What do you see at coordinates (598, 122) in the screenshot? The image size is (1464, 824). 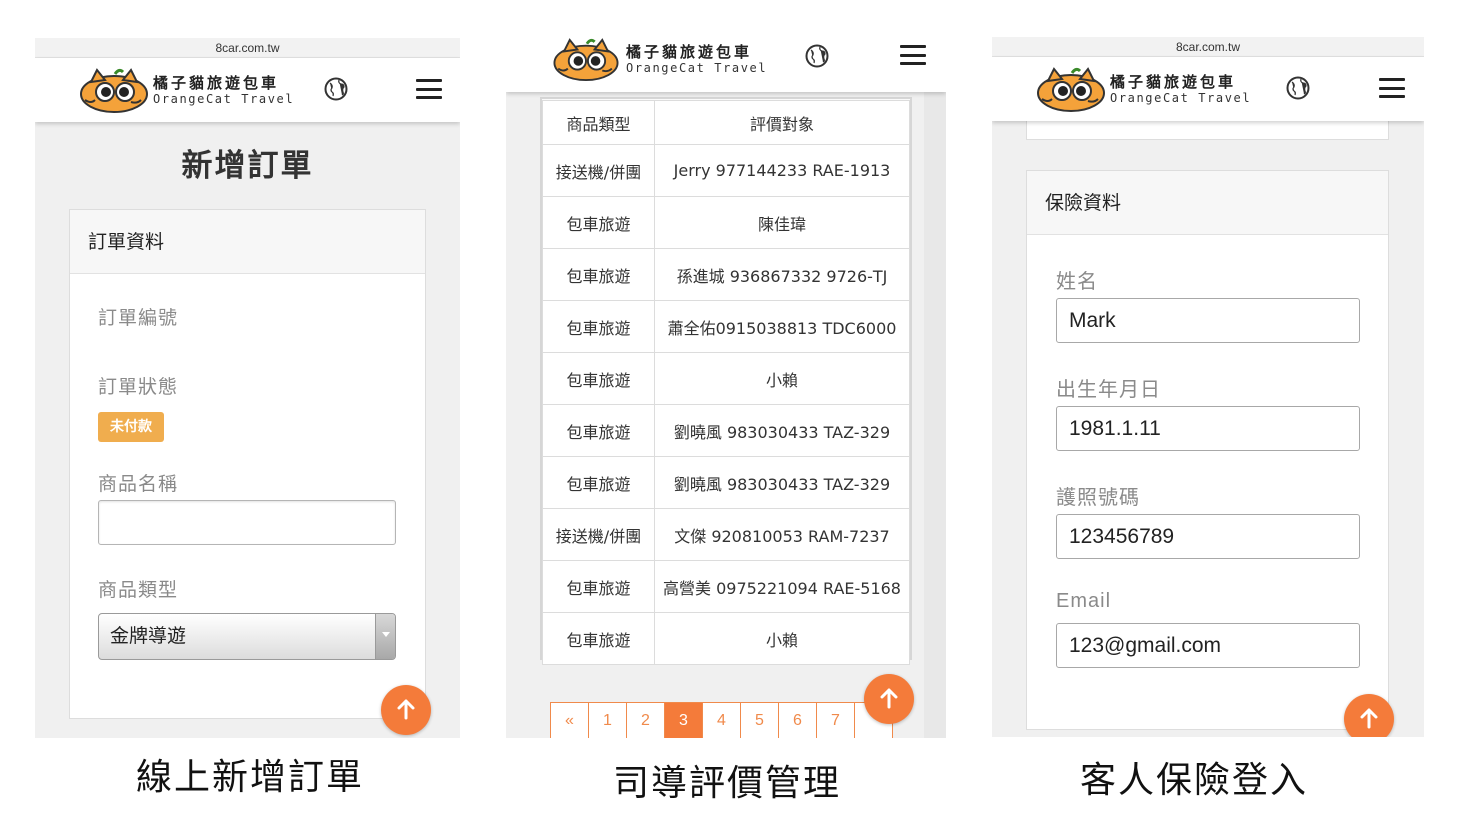 I see `column-header-product-type: 商品類型` at bounding box center [598, 122].